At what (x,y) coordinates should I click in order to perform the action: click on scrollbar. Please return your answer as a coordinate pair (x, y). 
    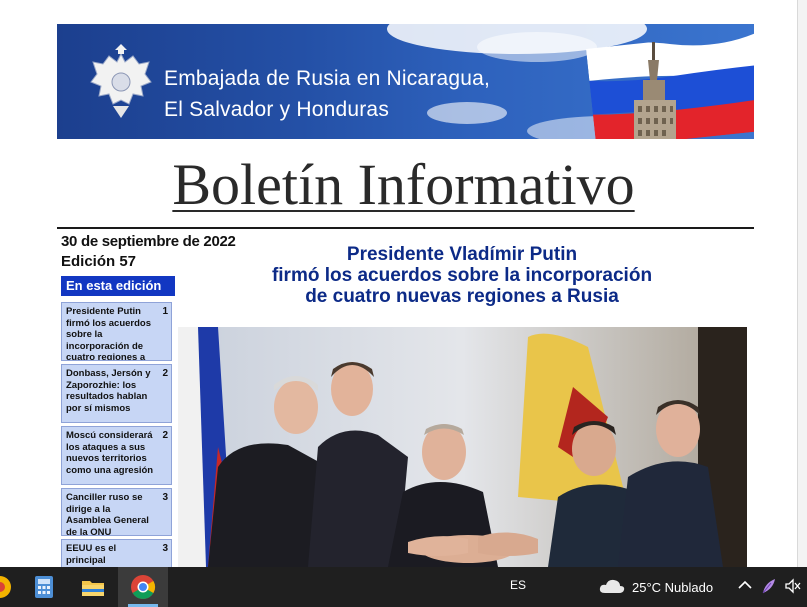
    Looking at the image, I should click on (802, 283).